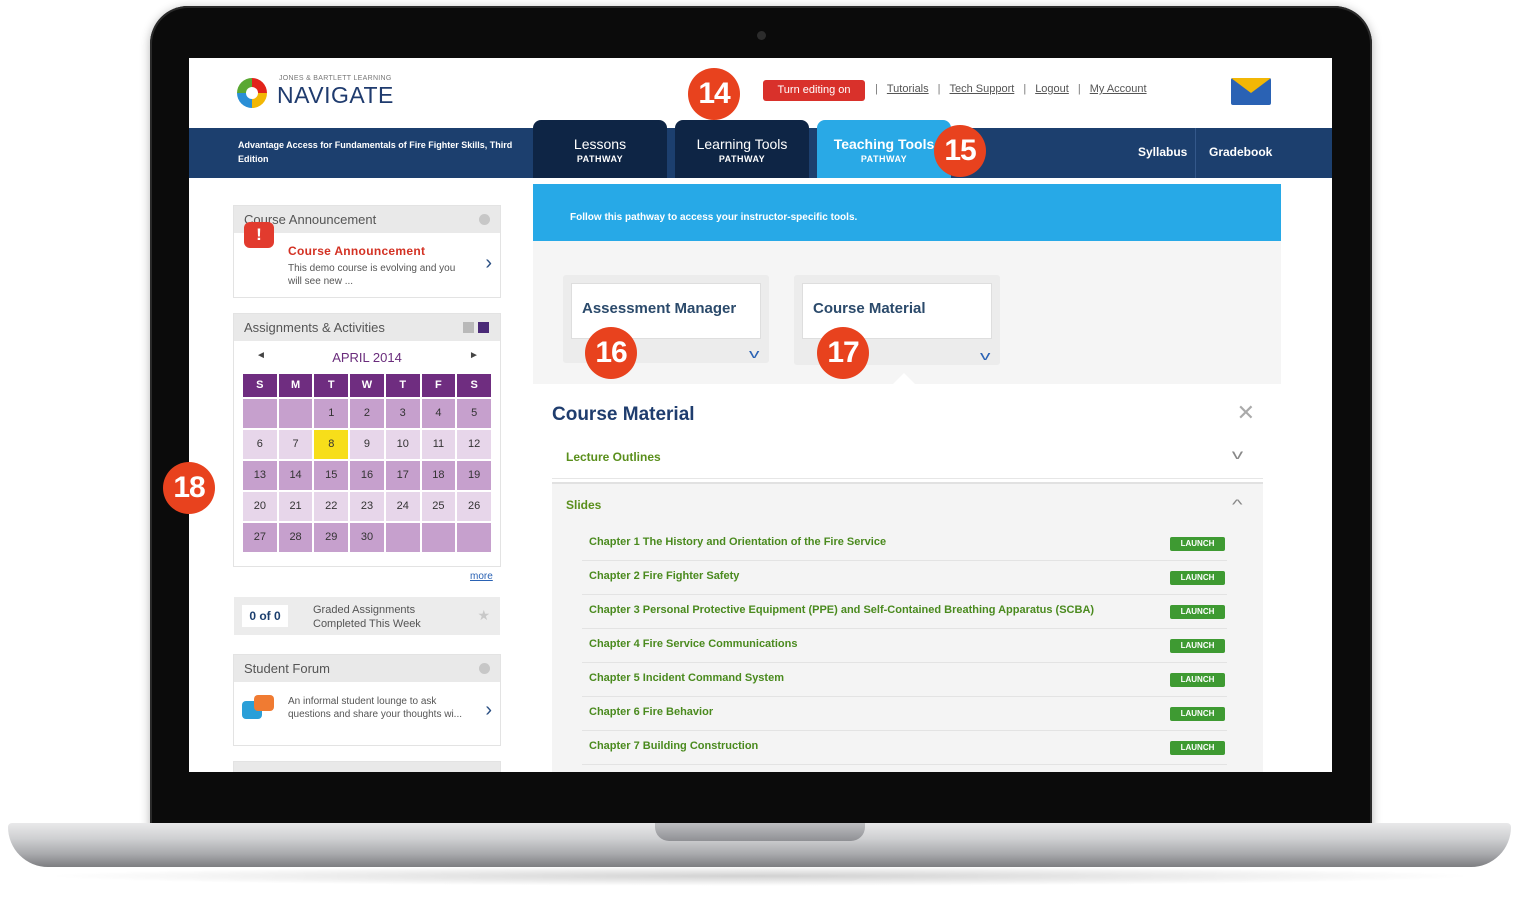  What do you see at coordinates (760, 876) in the screenshot?
I see `laptop-shadow` at bounding box center [760, 876].